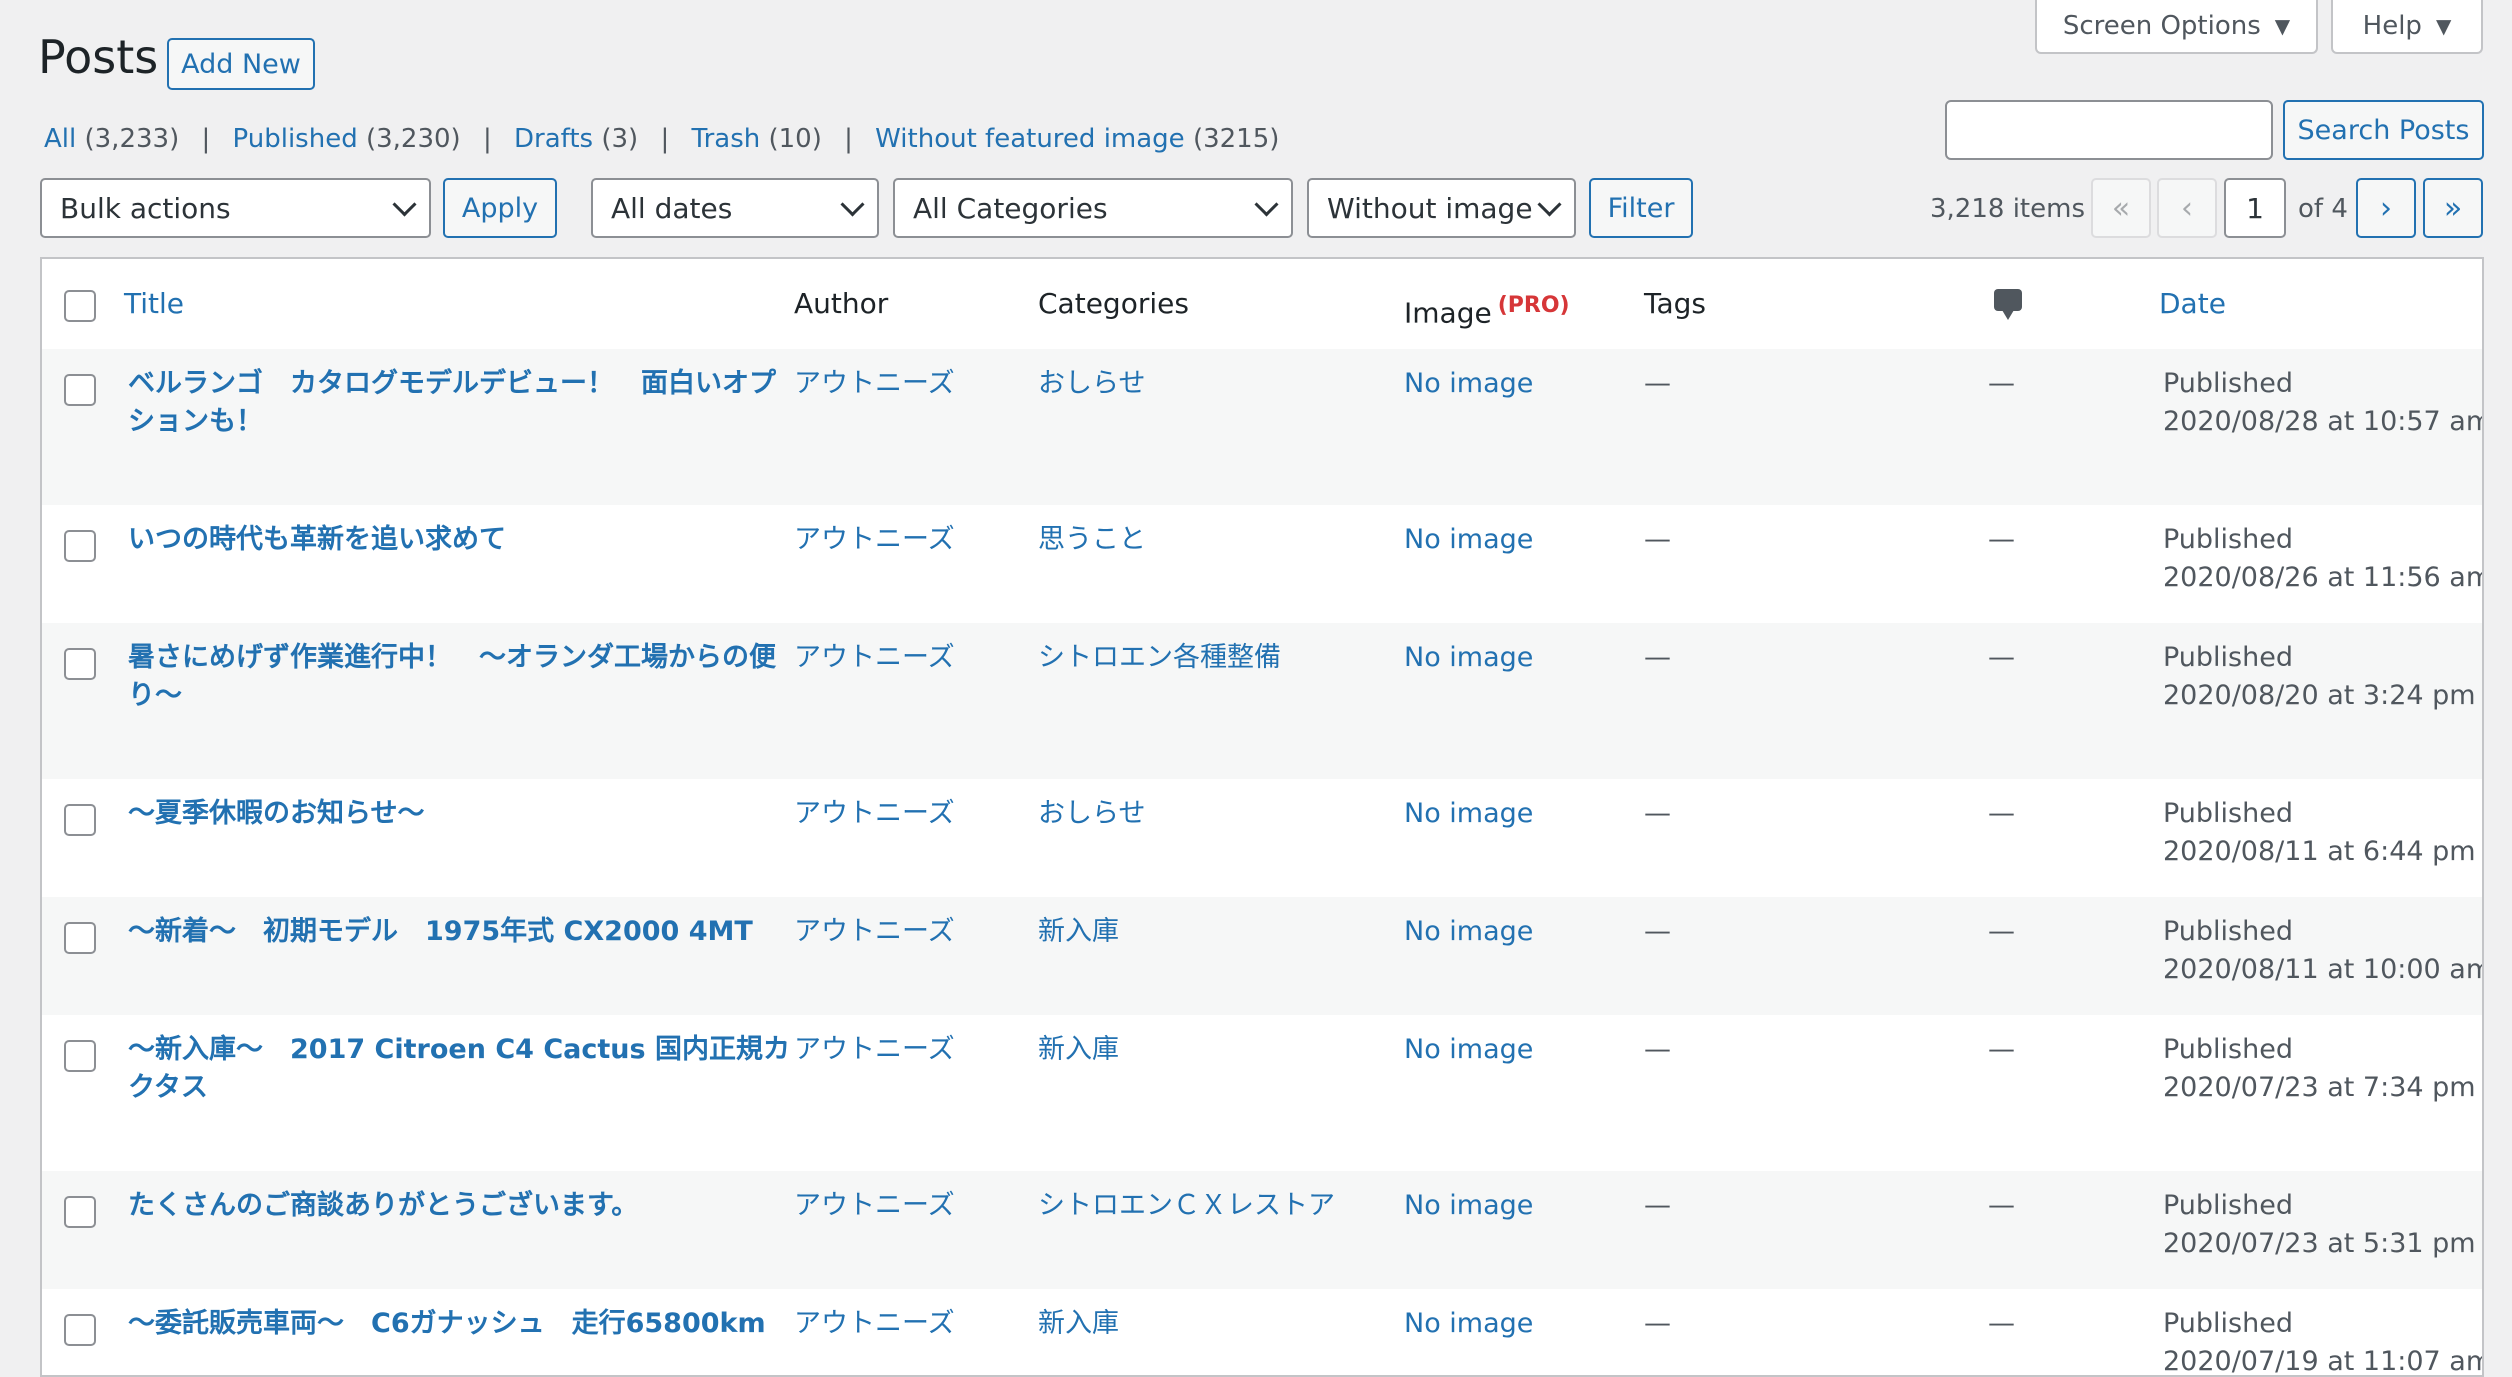  Describe the element at coordinates (2187, 208) in the screenshot. I see `previous-page-button: ‹` at that location.